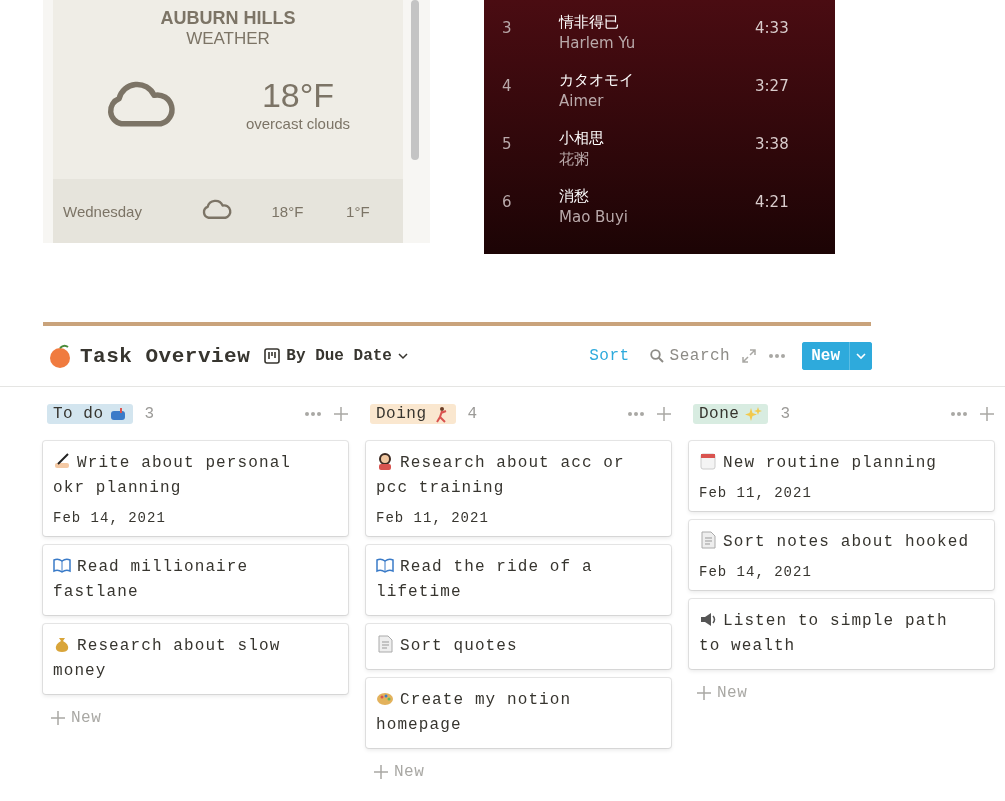 This screenshot has width=1005, height=801. Describe the element at coordinates (772, 144) in the screenshot. I see `track-duration: 3:38` at that location.